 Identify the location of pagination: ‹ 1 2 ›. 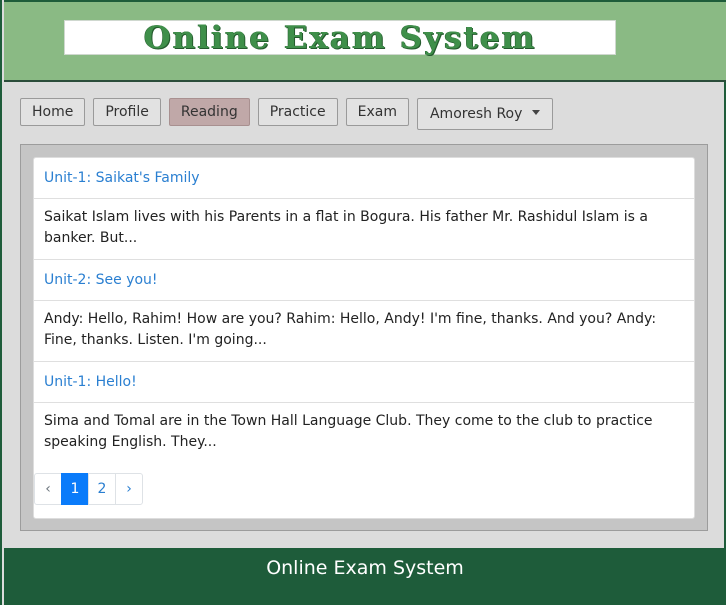
(88, 489).